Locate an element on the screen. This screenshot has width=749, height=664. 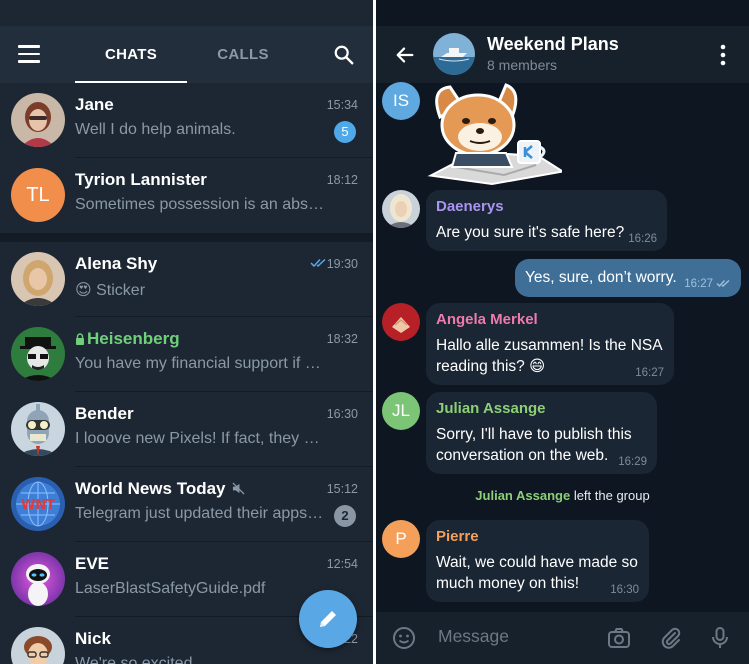
chat-name: Nick is located at coordinates (93, 638).